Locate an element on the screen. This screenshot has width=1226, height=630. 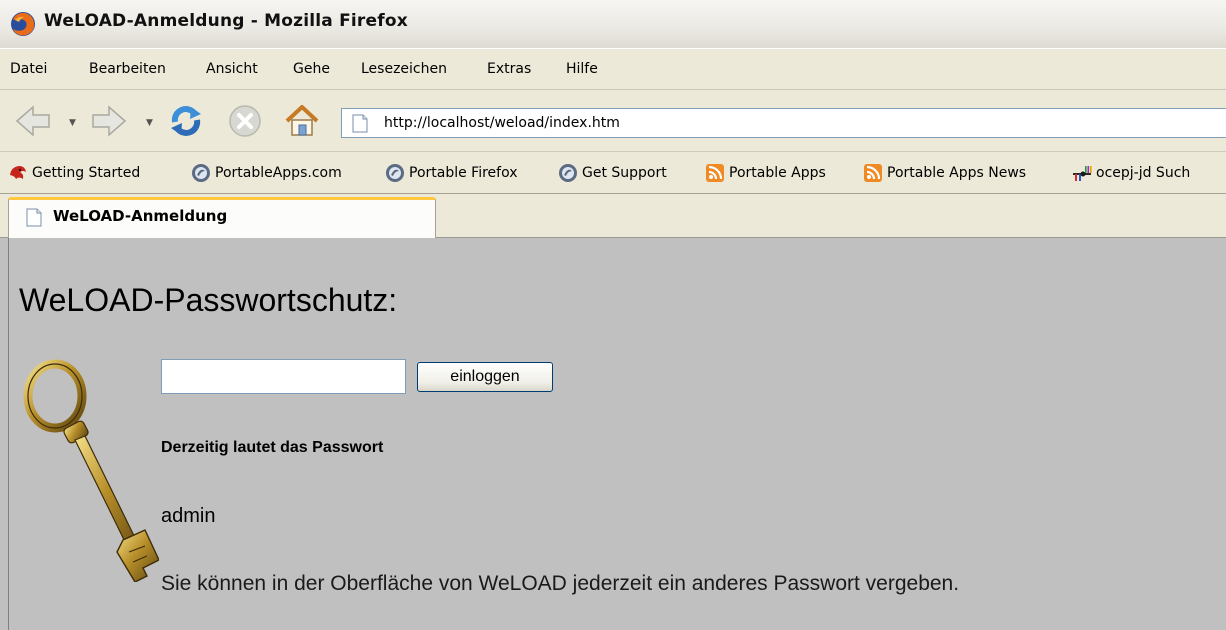
tab-weload-anmeldung: WeLOAD-Anmeldung is located at coordinates (222, 217).